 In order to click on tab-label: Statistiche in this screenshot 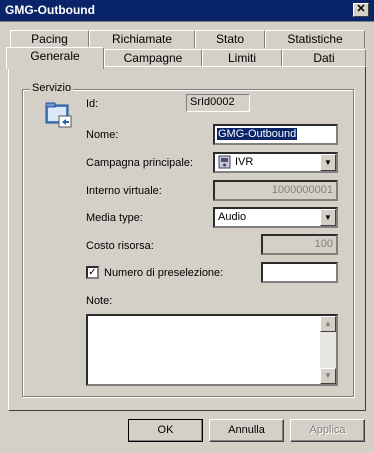, I will do `click(315, 39)`.